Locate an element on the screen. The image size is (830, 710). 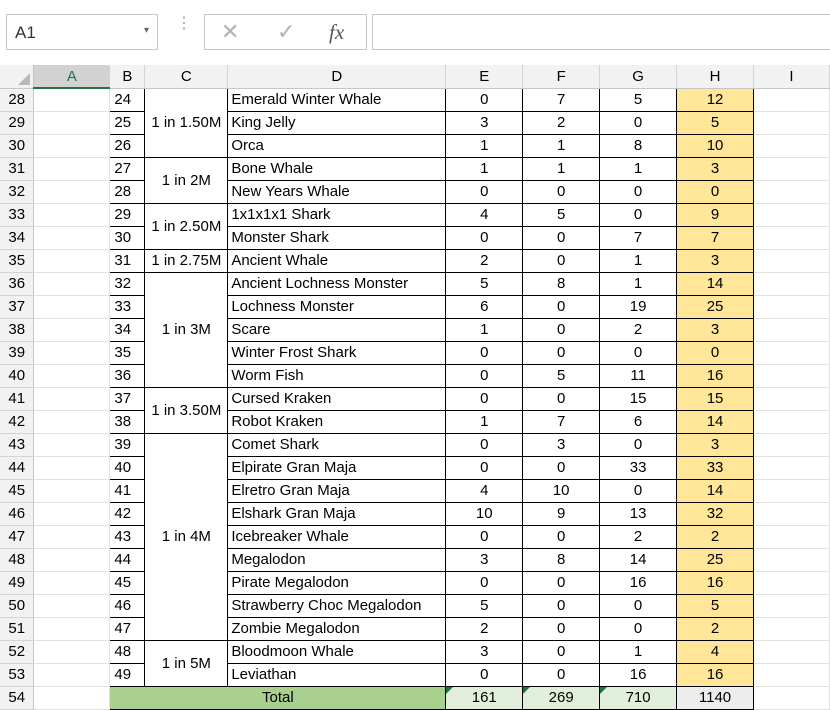
cell-rank: 25 is located at coordinates (127, 122).